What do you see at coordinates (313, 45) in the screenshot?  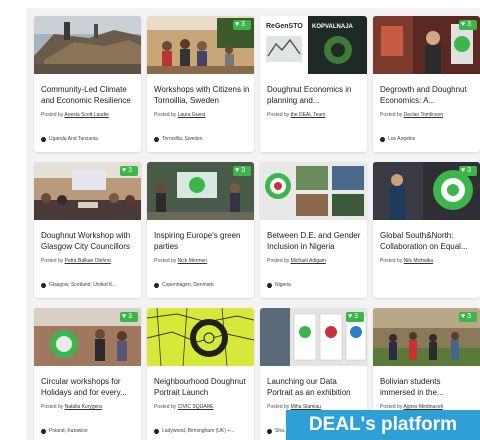 I see `story-thumbnail: ReGenSTO KOPVALNAJA` at bounding box center [313, 45].